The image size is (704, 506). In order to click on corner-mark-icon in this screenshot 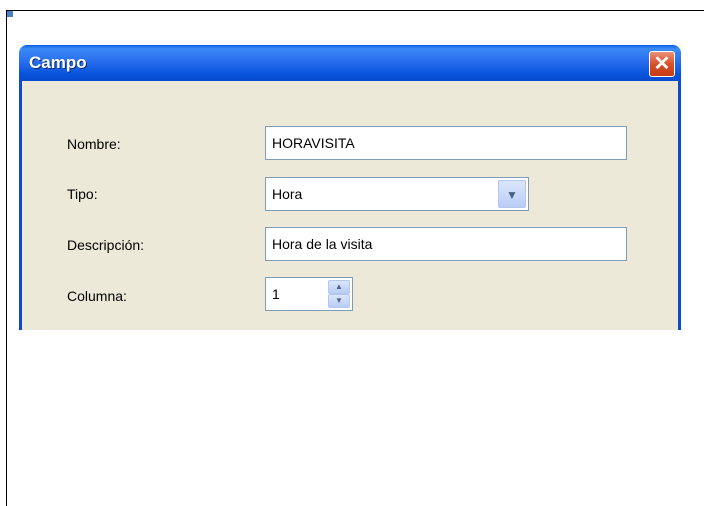, I will do `click(10, 14)`.